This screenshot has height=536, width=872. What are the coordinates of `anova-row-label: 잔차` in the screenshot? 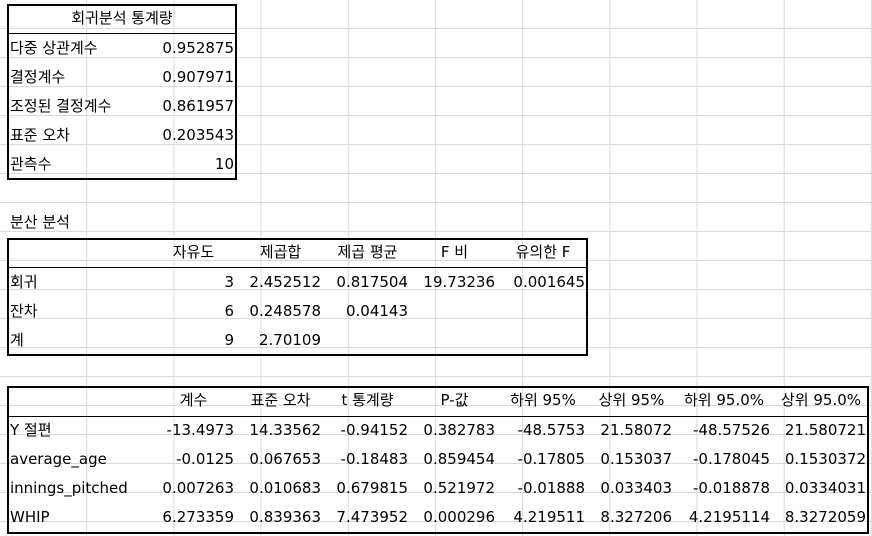 It's located at (78, 311).